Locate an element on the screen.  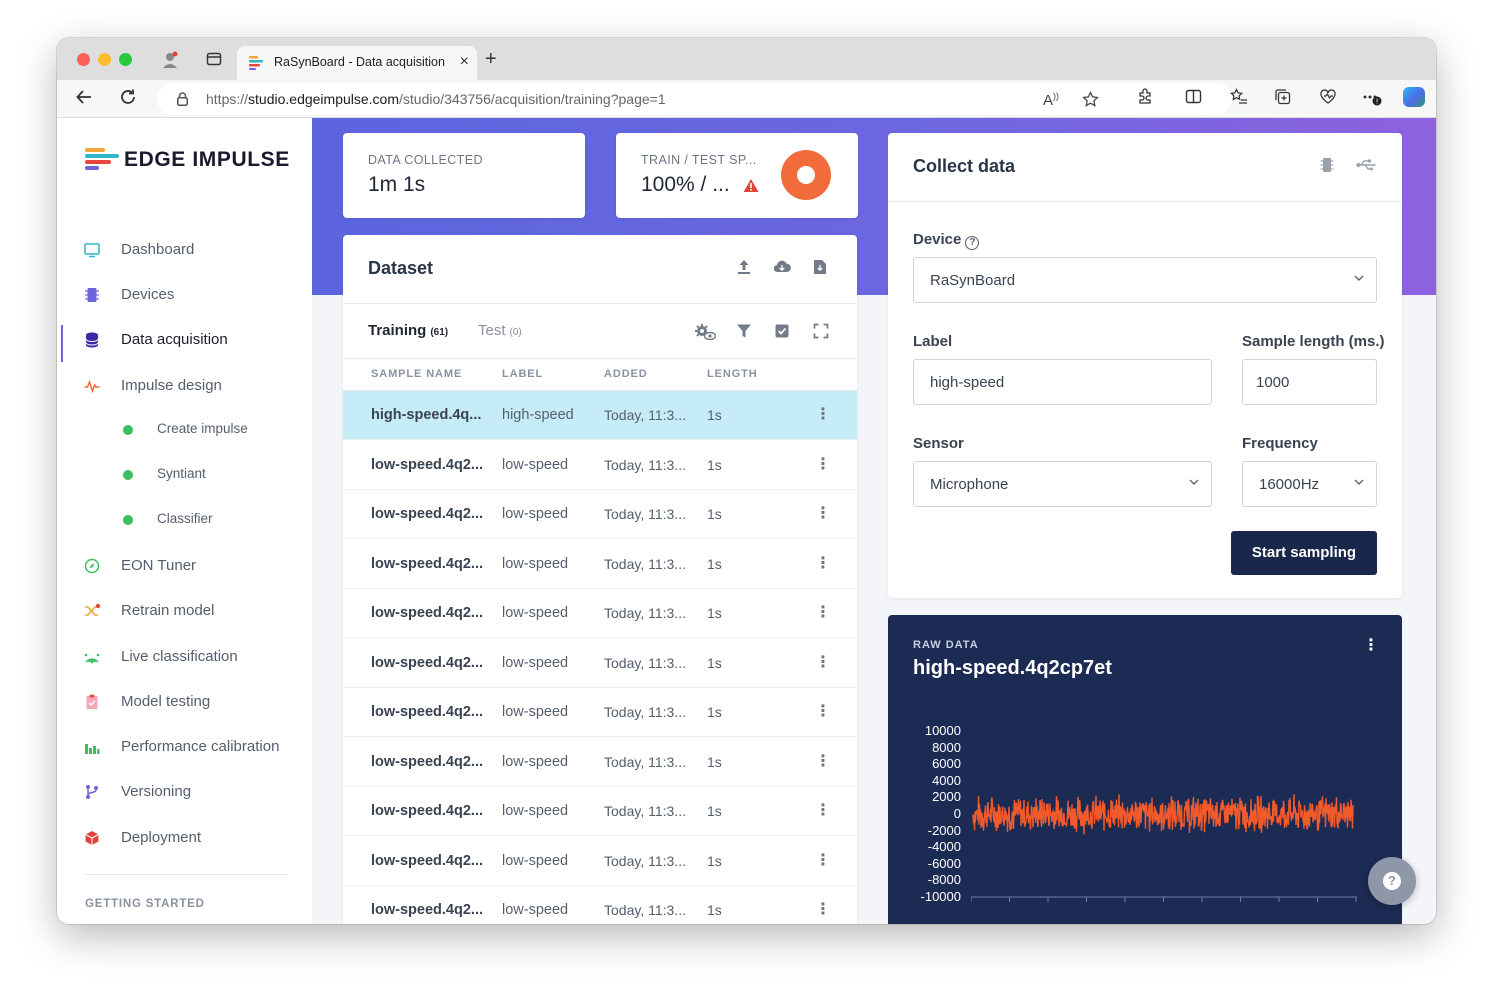
chip-icon is located at coordinates (1327, 165).